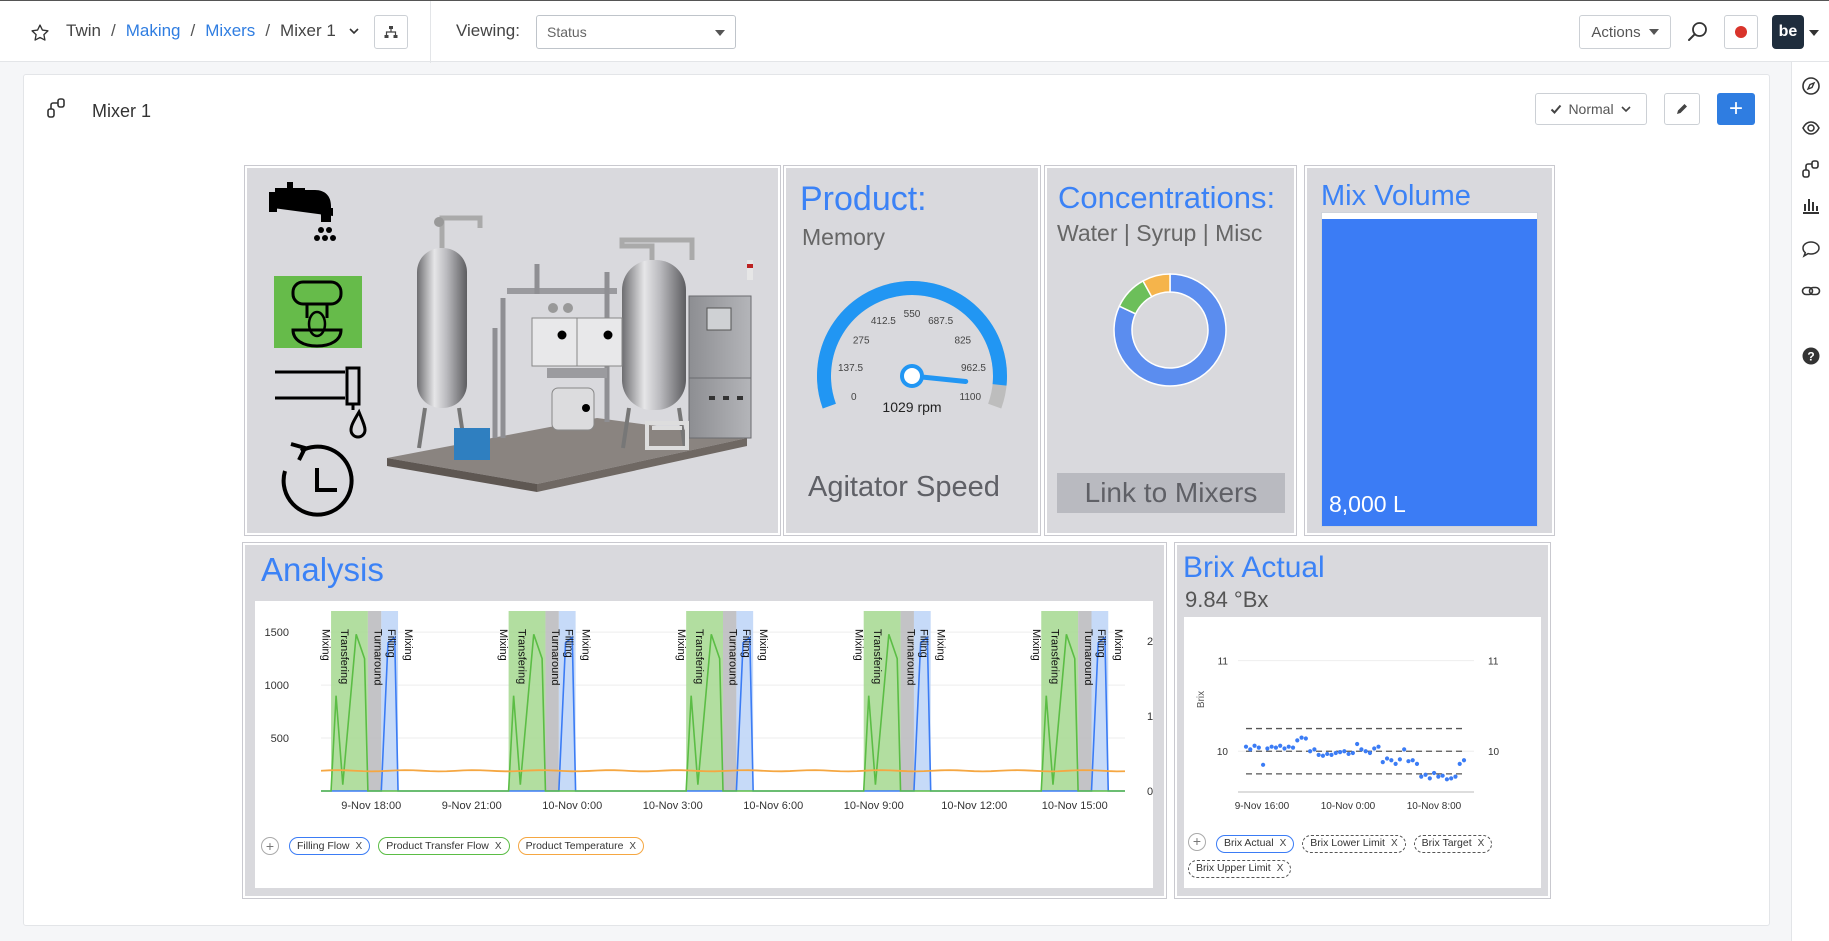 This screenshot has height=941, width=1829. I want to click on breadcrumb-making: Making, so click(153, 31).